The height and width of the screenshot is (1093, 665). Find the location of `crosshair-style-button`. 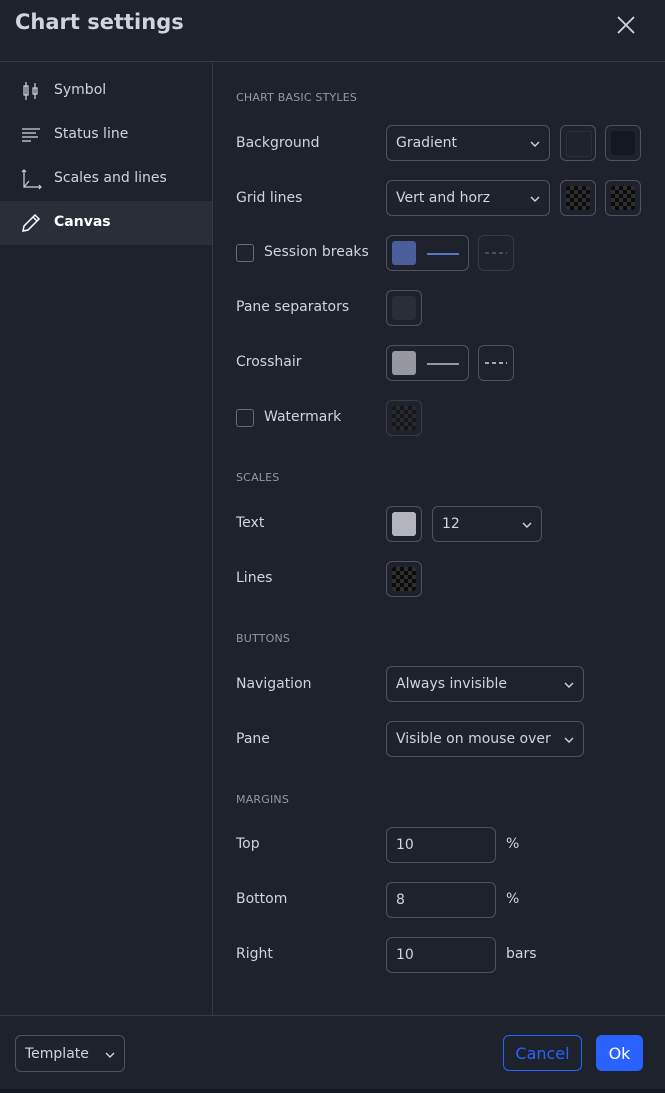

crosshair-style-button is located at coordinates (427, 363).